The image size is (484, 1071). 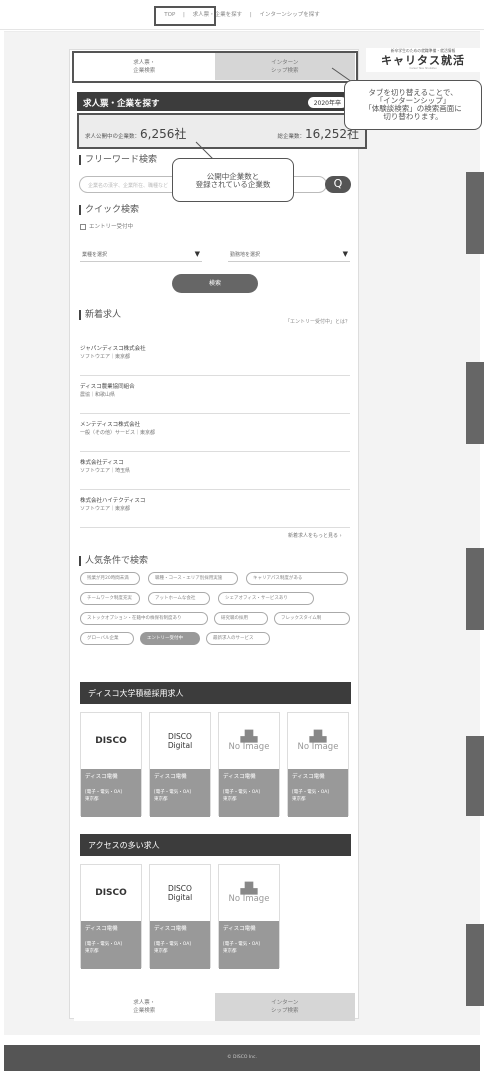 I want to click on job-company-meta: 一般（その他）サービス｜東京都, so click(x=118, y=433).